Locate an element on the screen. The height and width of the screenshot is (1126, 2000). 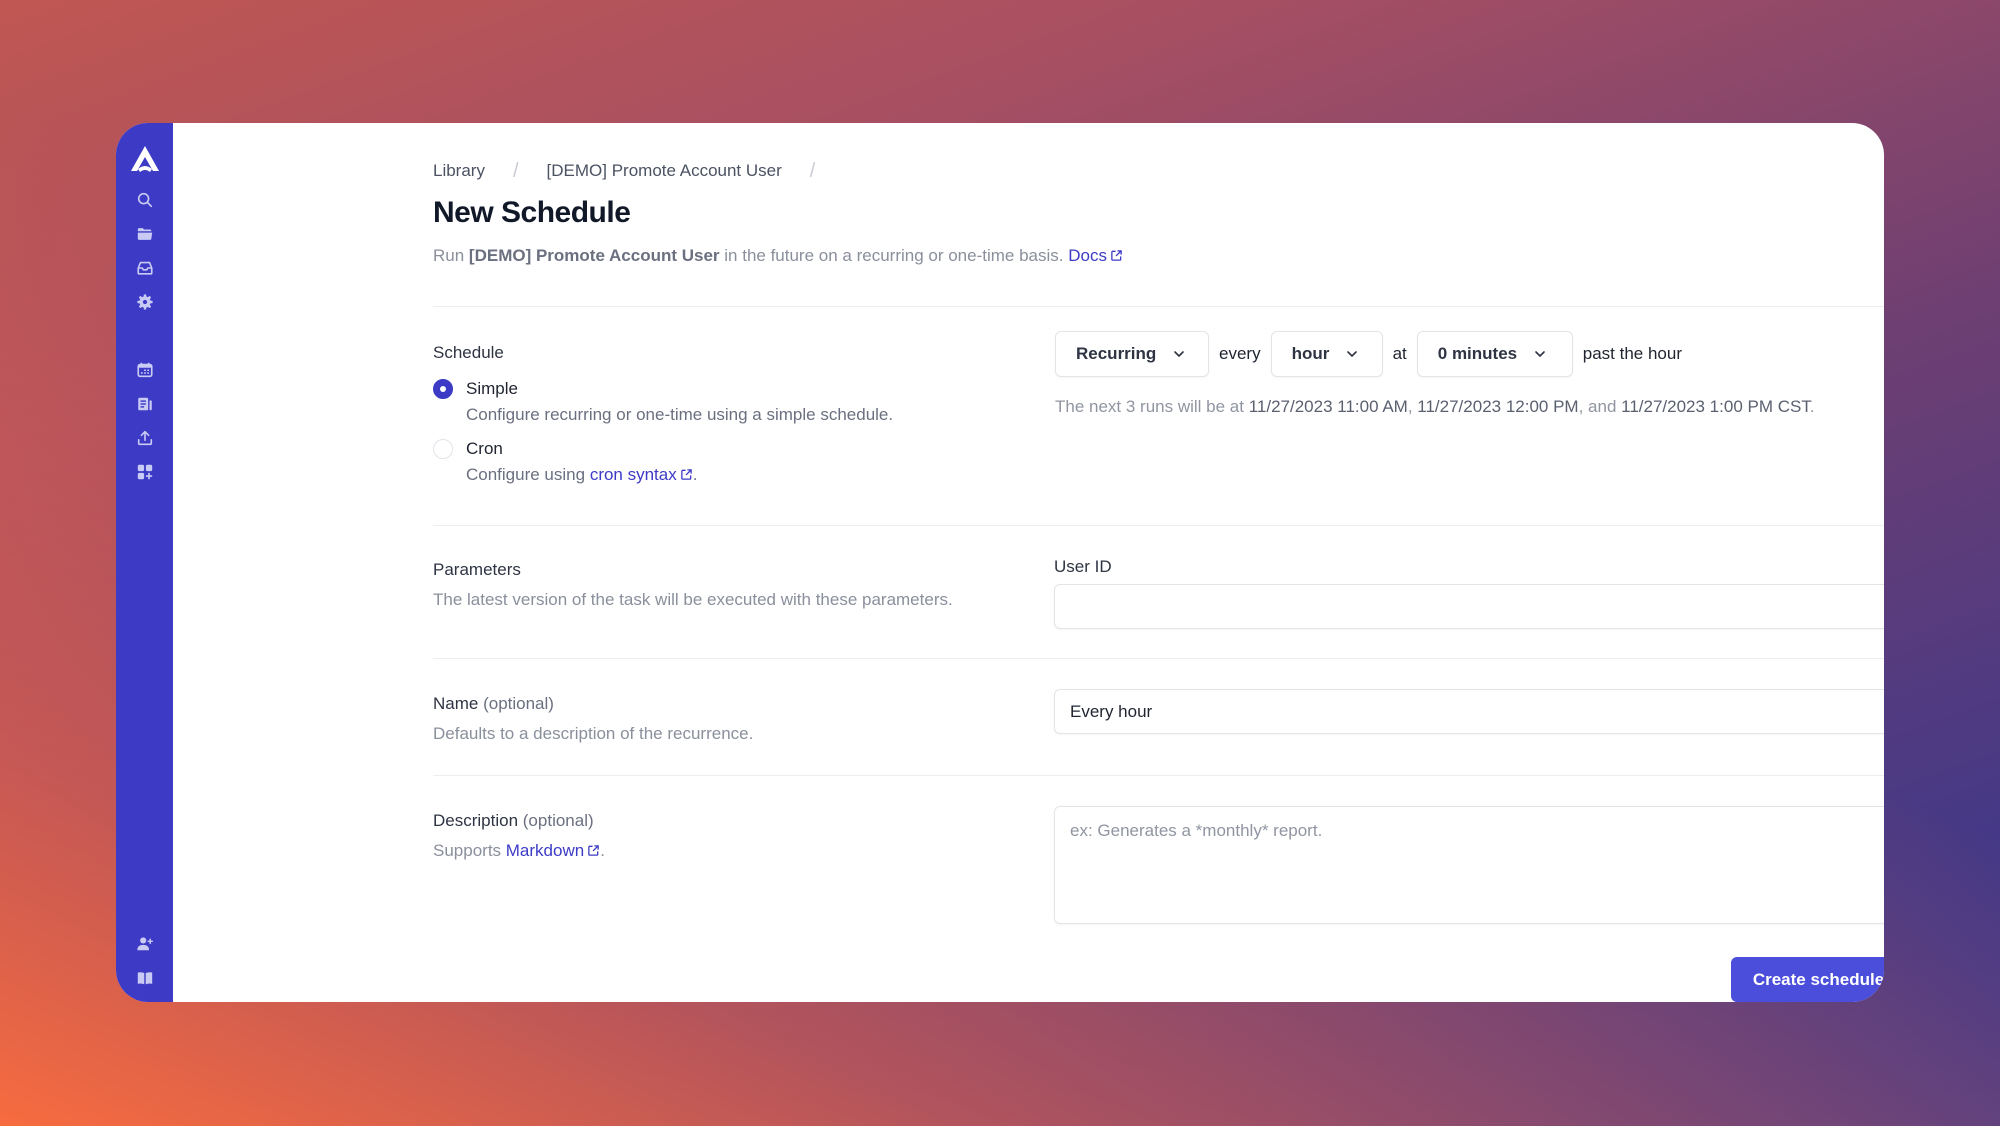
schedule-type-value: Recurring is located at coordinates (1116, 353).